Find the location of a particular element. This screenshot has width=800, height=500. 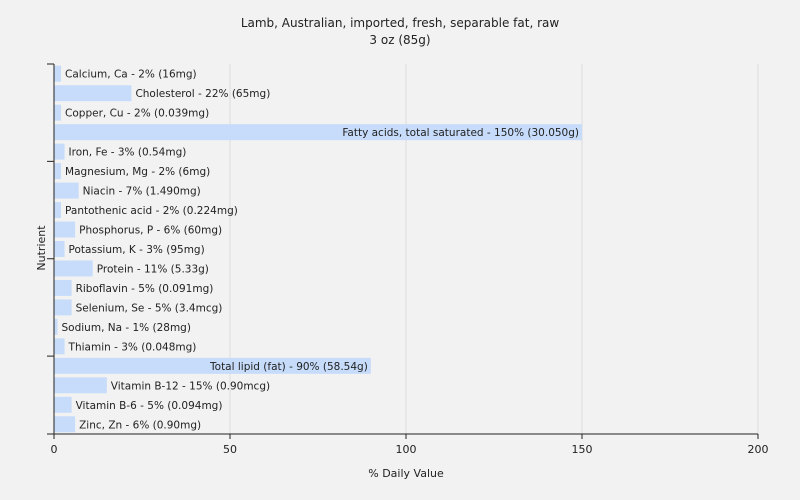

bar-label: Niacin - 7% (1.490mg) is located at coordinates (142, 192).